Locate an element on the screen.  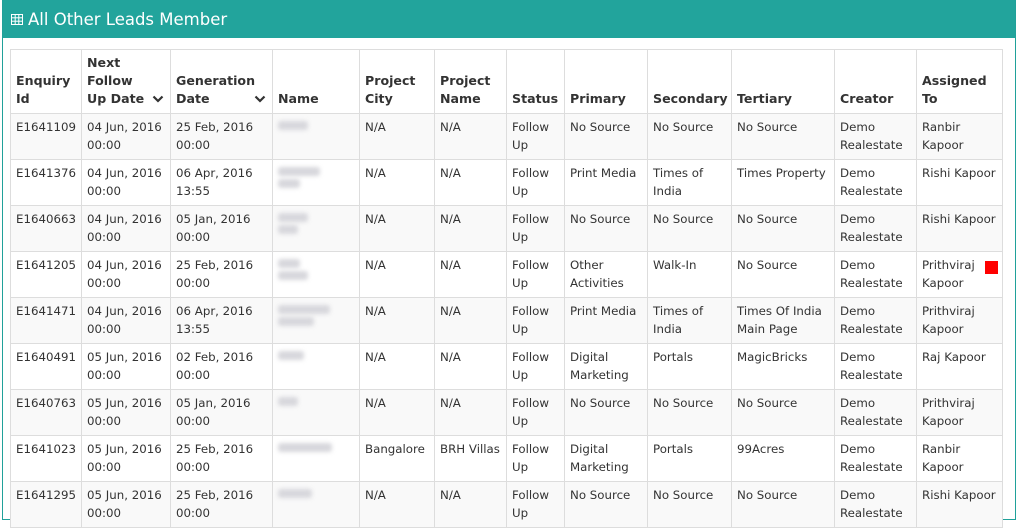
tertiary-cell: MagicBricks is located at coordinates (783, 366).